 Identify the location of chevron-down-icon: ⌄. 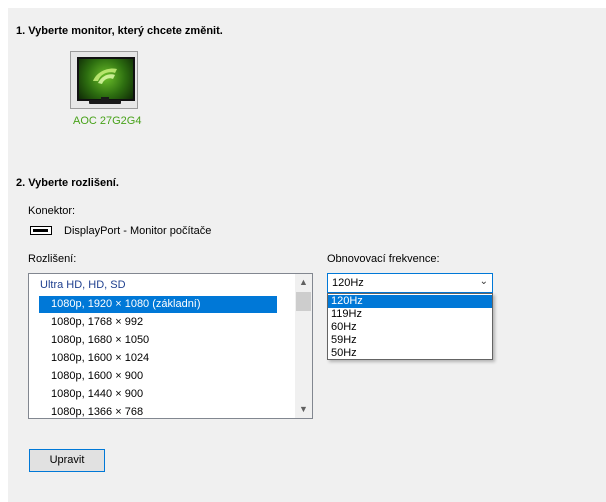
(484, 281).